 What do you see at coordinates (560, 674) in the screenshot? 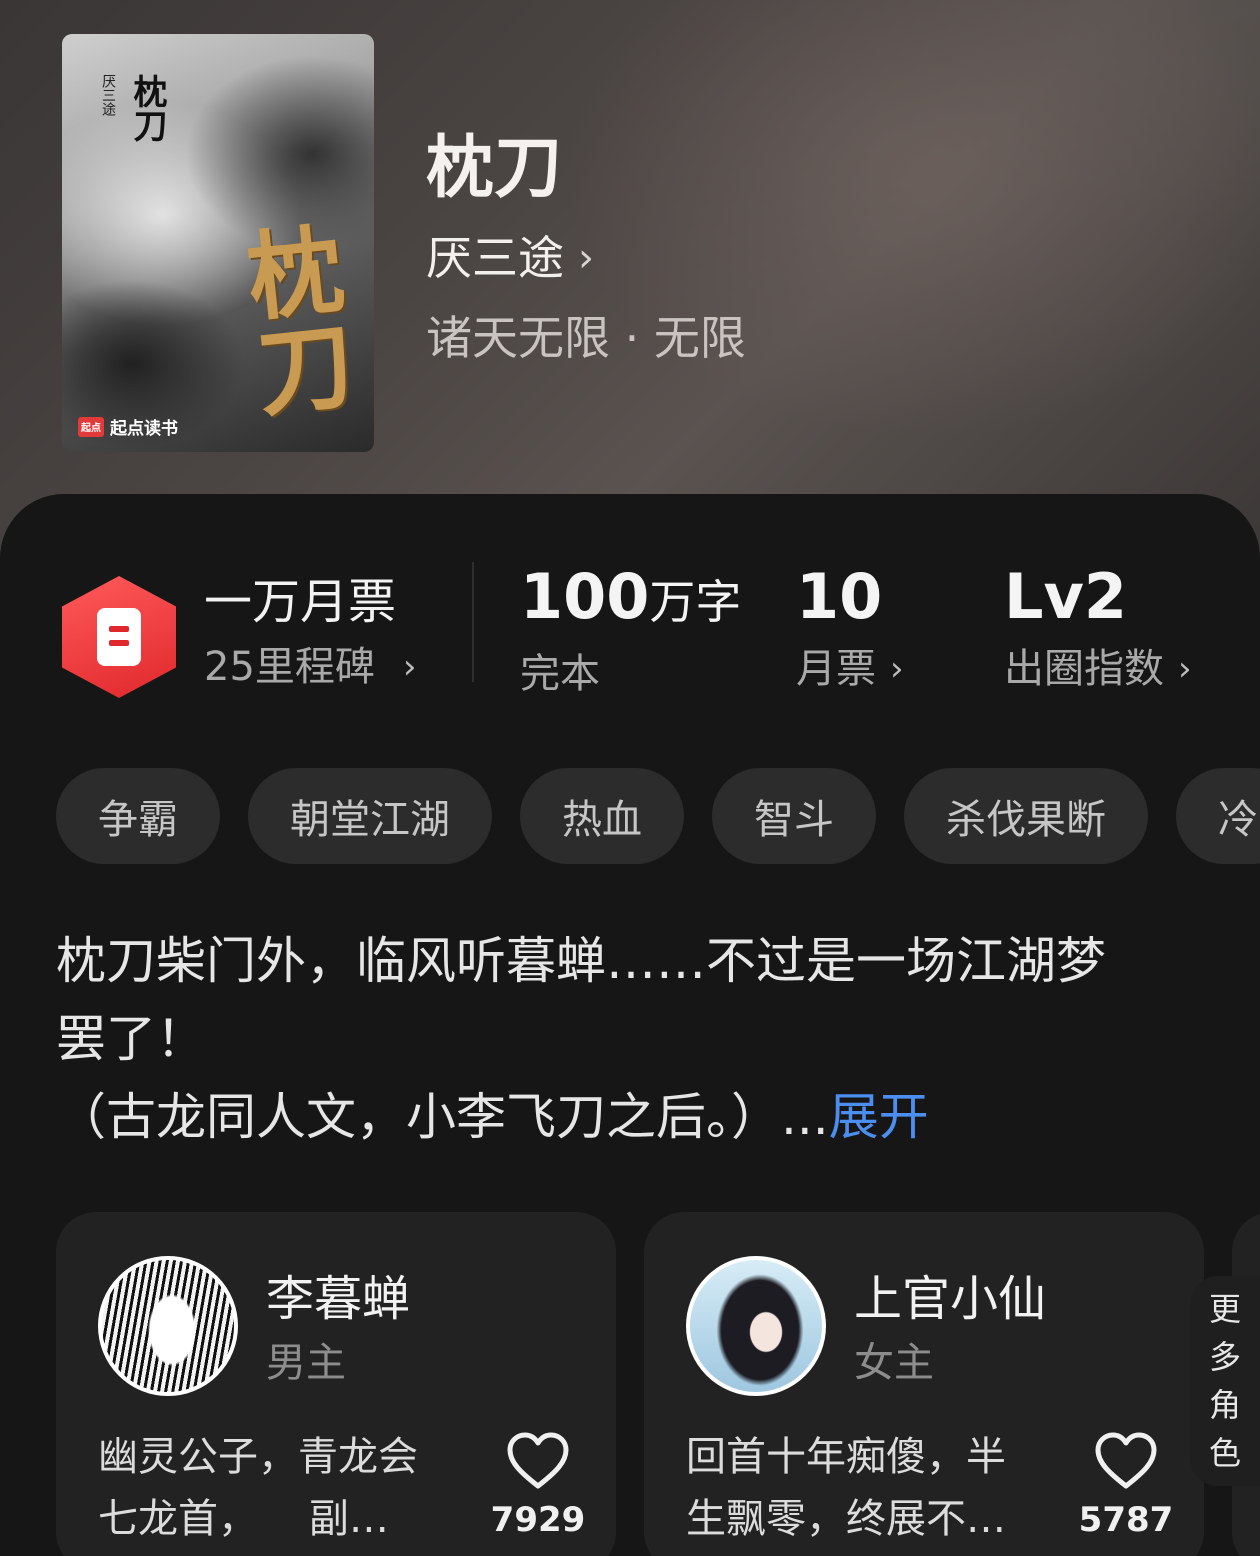
I see `word-count-label: 完本` at bounding box center [560, 674].